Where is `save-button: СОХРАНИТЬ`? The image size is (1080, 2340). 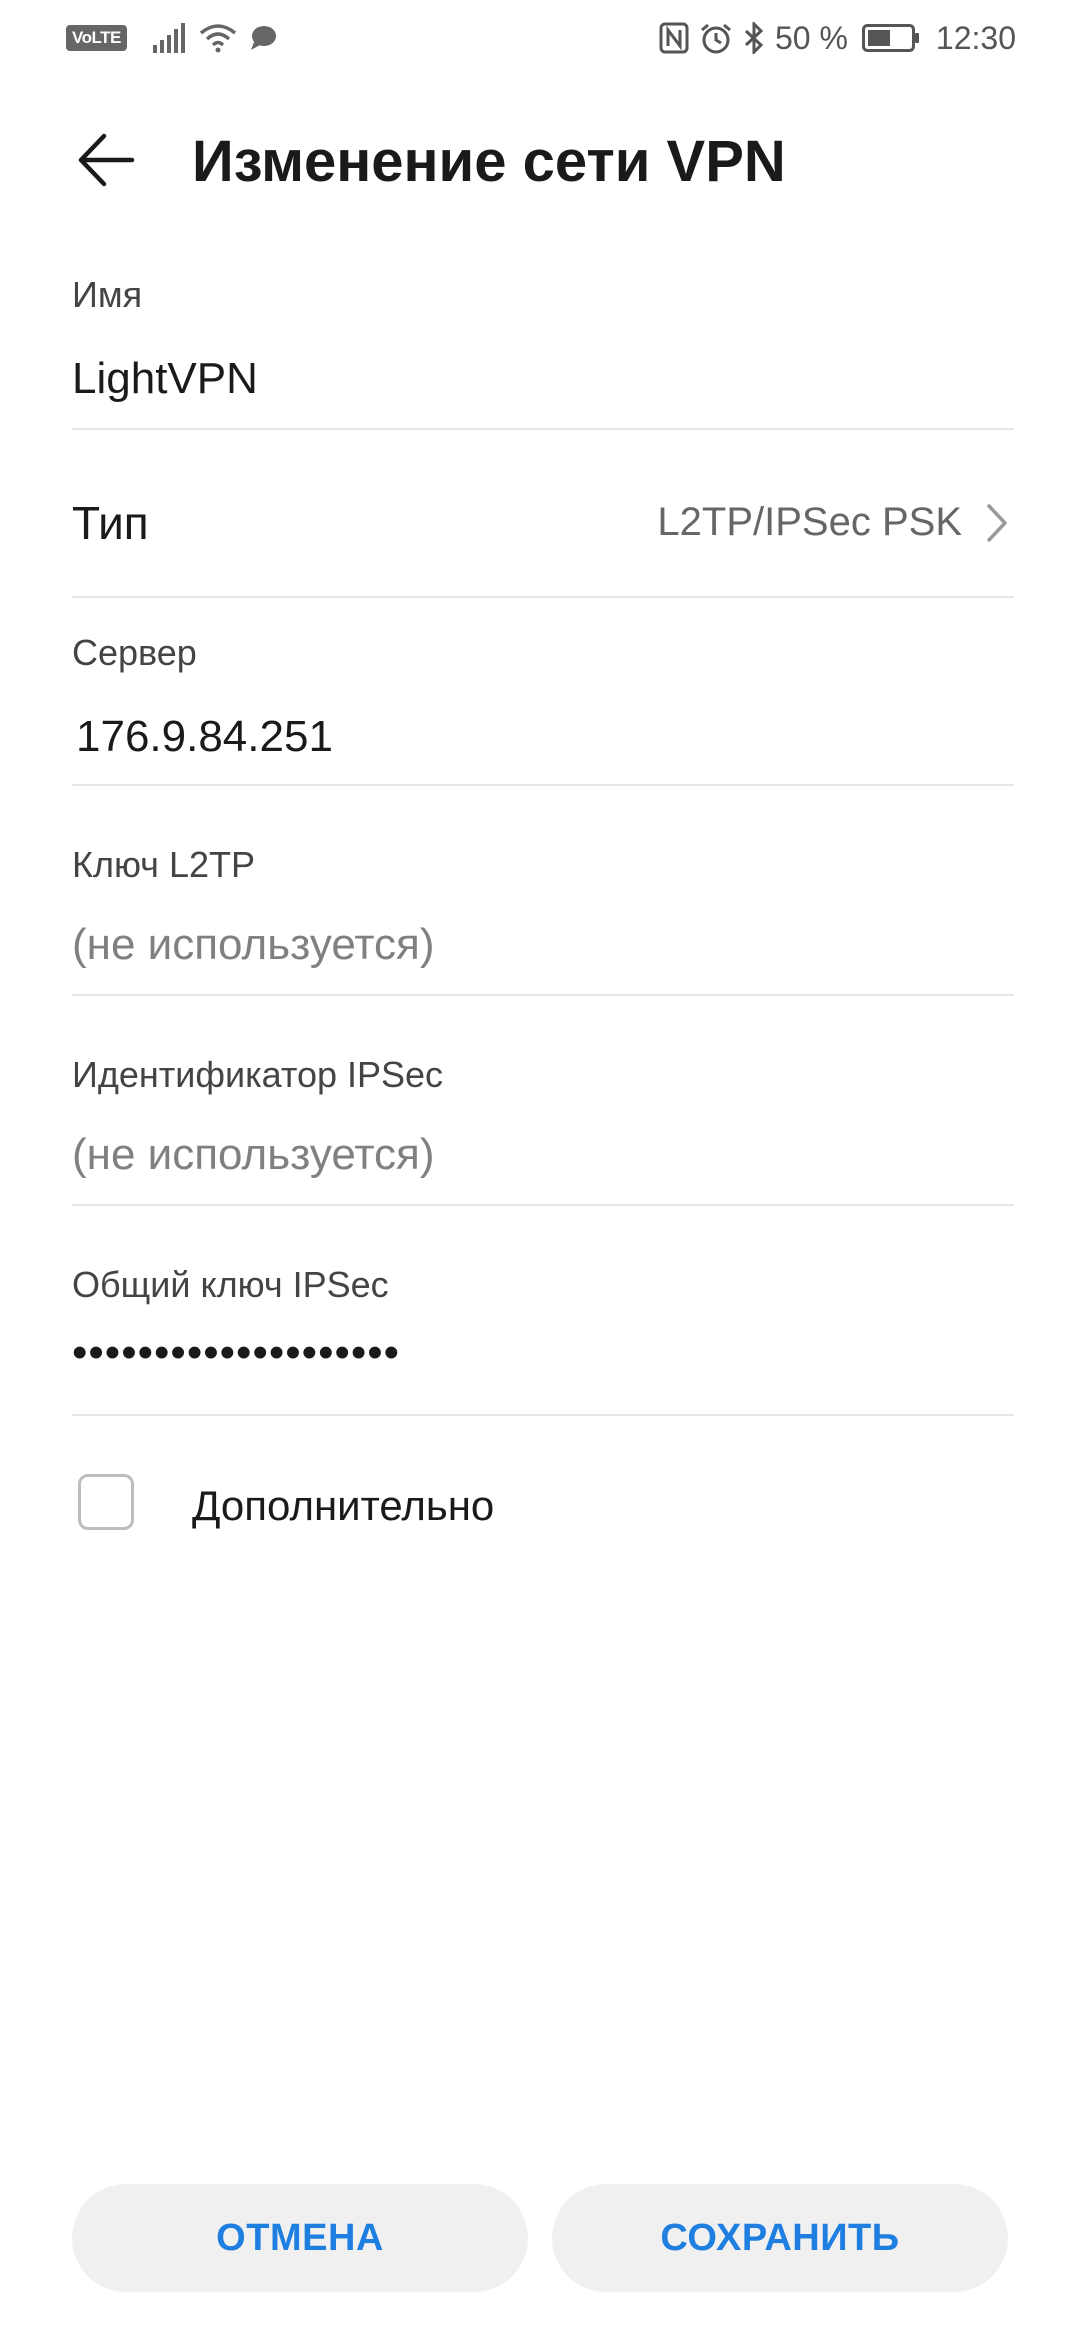
save-button: СОХРАНИТЬ is located at coordinates (780, 2238).